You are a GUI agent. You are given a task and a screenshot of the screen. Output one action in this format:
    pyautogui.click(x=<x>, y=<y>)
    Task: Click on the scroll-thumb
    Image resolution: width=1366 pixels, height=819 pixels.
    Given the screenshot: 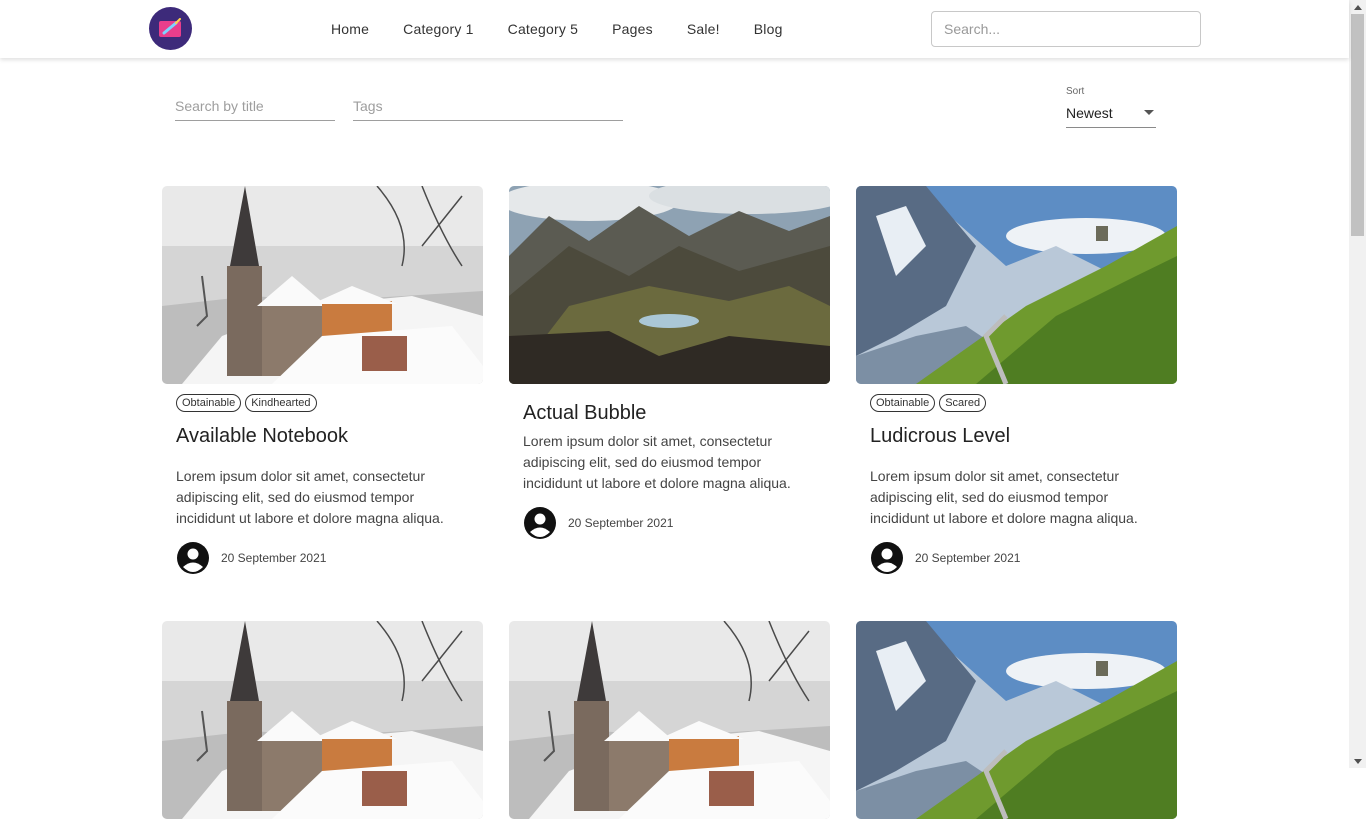 What is the action you would take?
    pyautogui.click(x=1357, y=125)
    